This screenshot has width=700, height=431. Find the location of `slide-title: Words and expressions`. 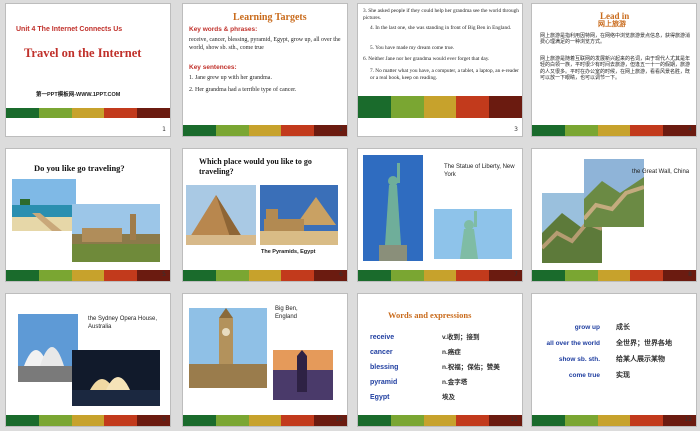

slide-title: Words and expressions is located at coordinates (430, 315).